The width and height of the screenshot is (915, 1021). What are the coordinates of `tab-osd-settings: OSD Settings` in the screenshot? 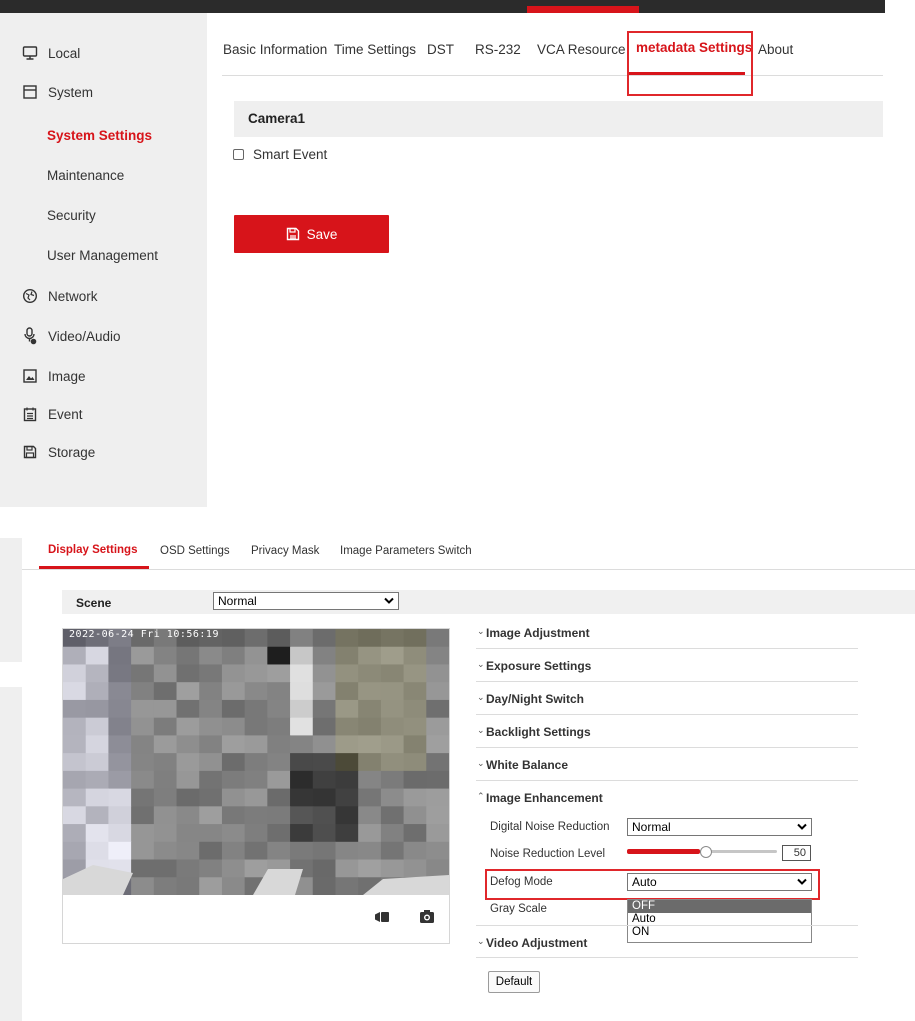 It's located at (195, 551).